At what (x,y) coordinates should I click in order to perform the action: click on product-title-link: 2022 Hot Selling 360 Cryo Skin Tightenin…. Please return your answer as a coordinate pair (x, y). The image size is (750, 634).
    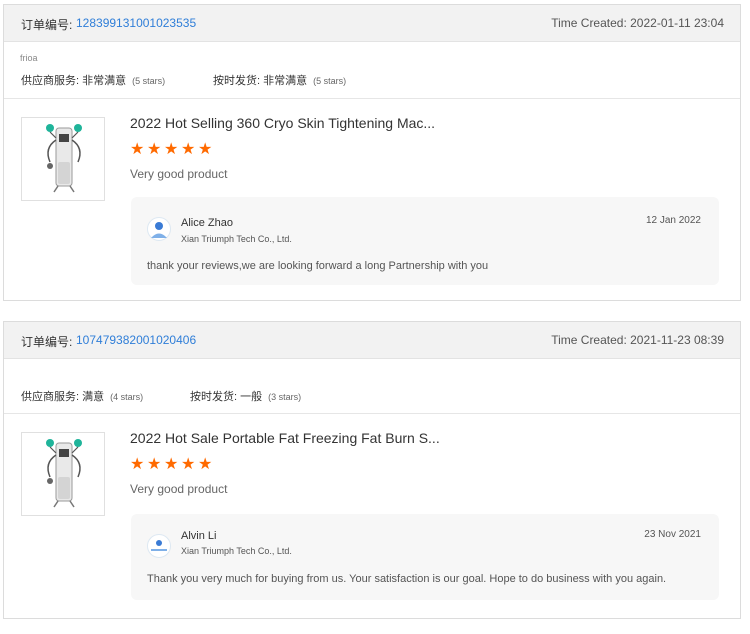
    Looking at the image, I should click on (282, 123).